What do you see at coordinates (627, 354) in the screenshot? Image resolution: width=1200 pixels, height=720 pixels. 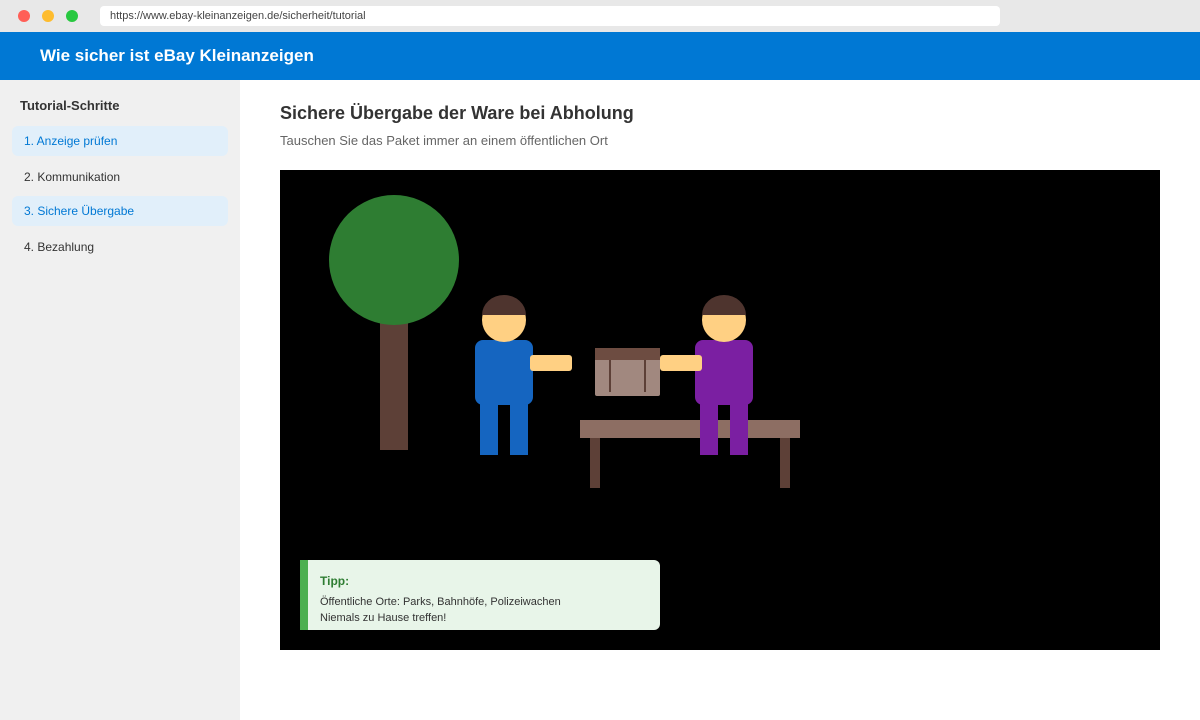 I see `package-lid` at bounding box center [627, 354].